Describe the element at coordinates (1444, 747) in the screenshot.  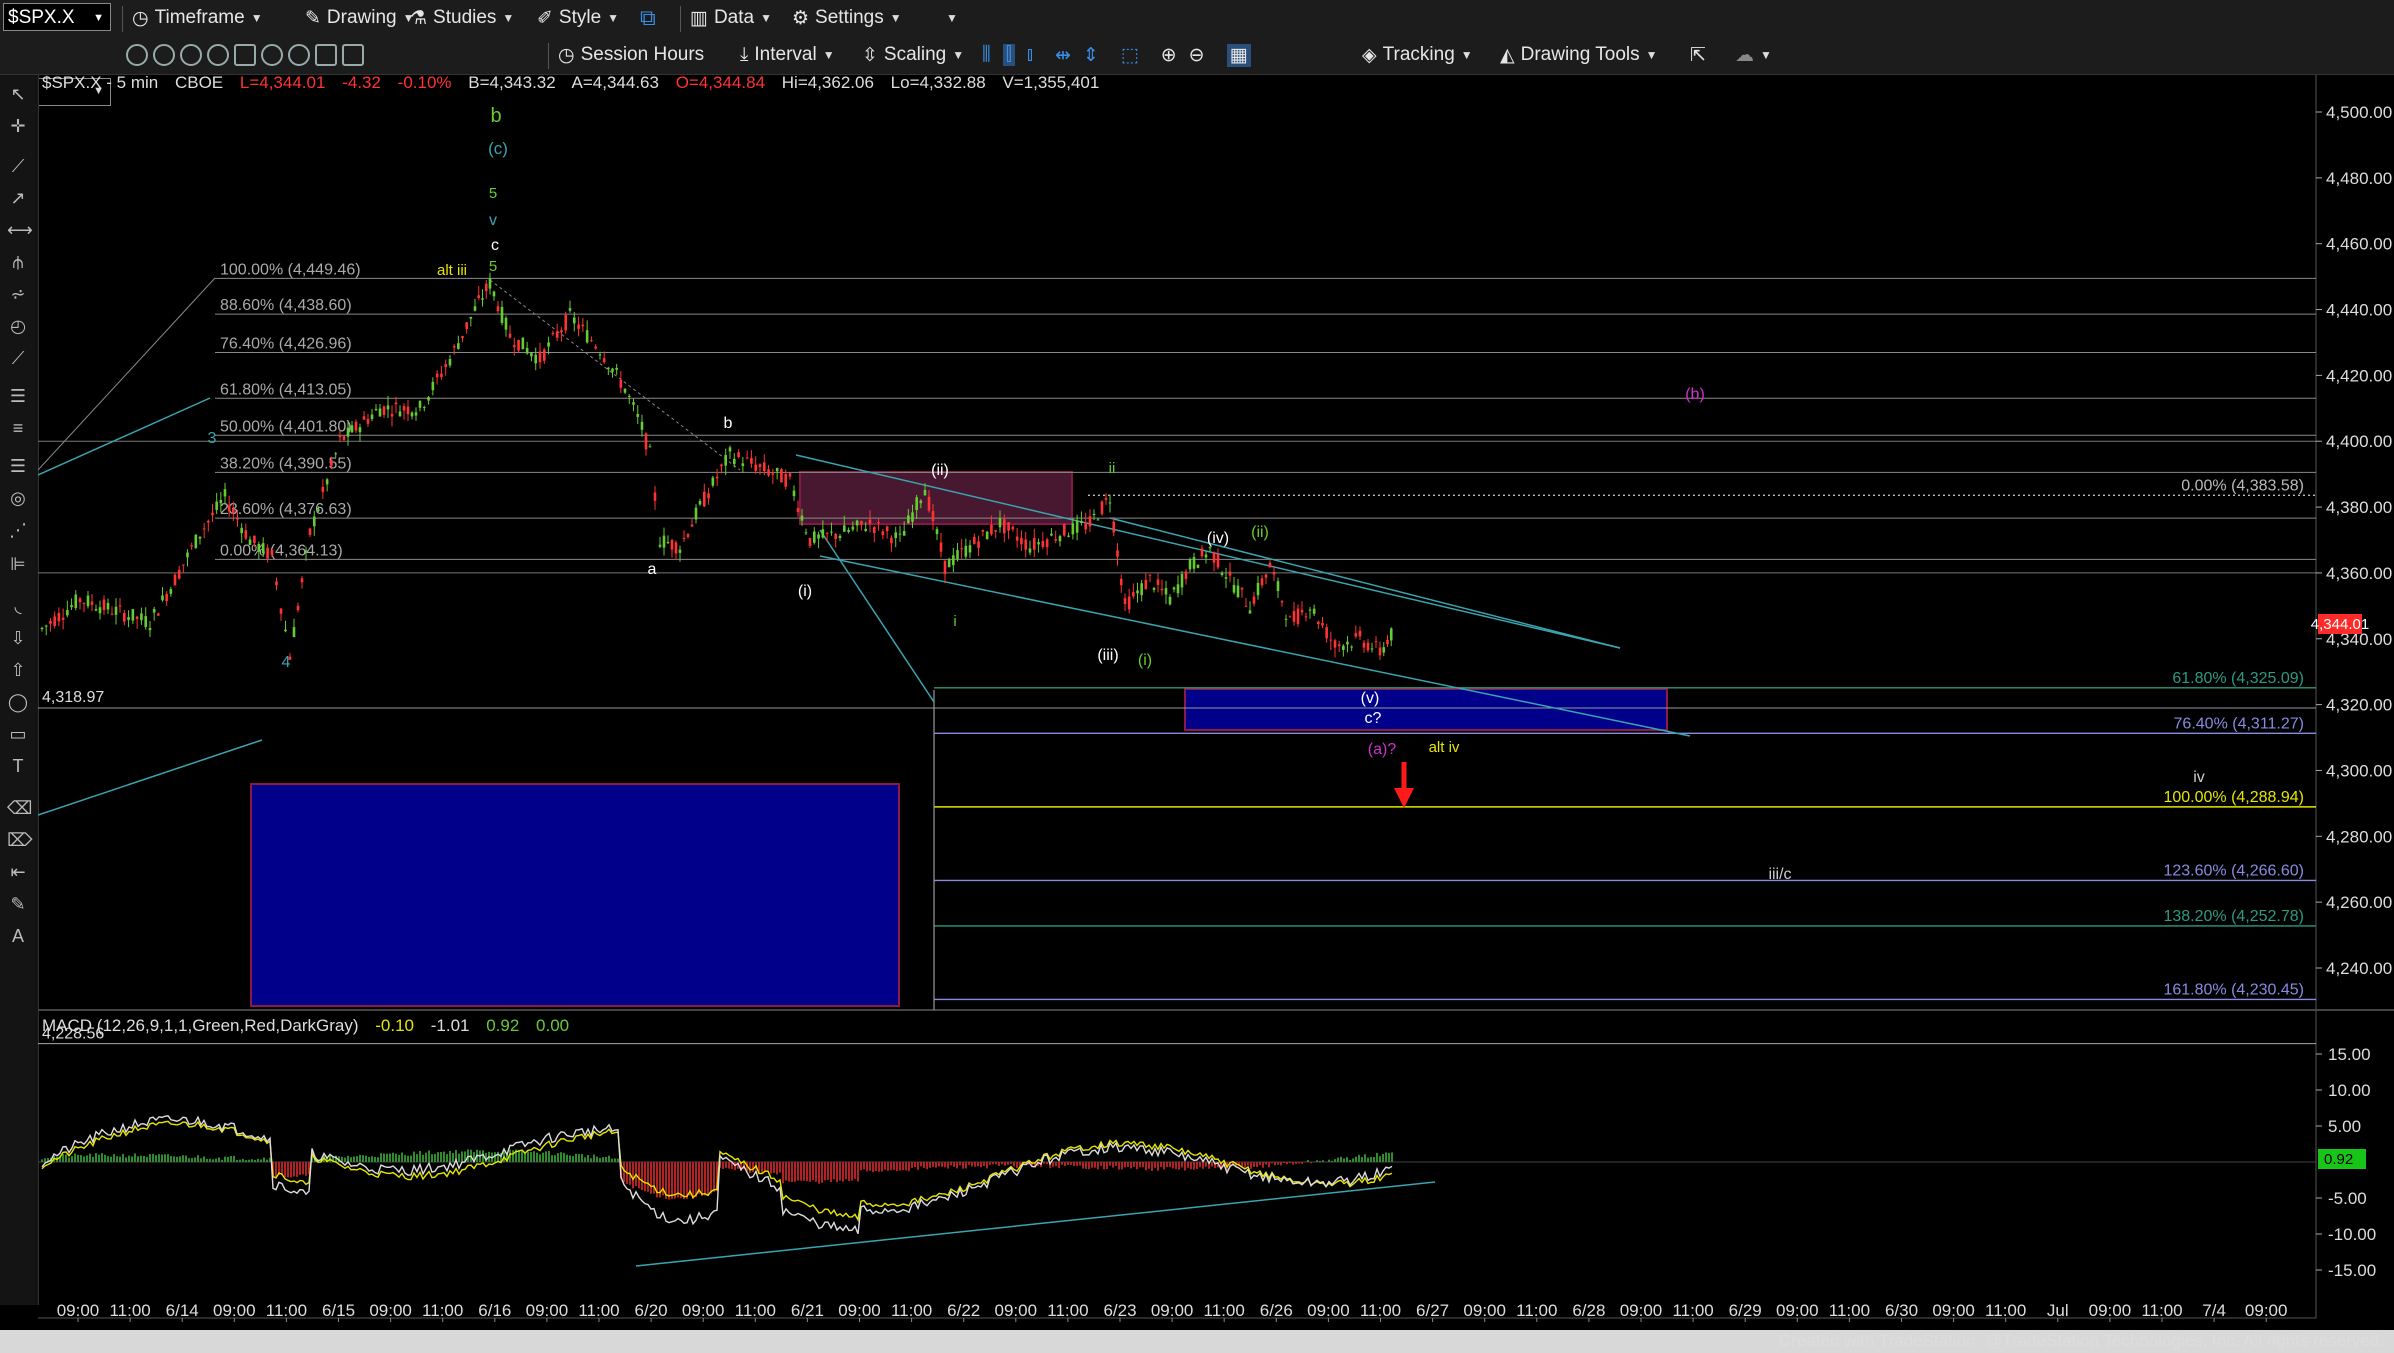
I see `wave-label: alt iv` at that location.